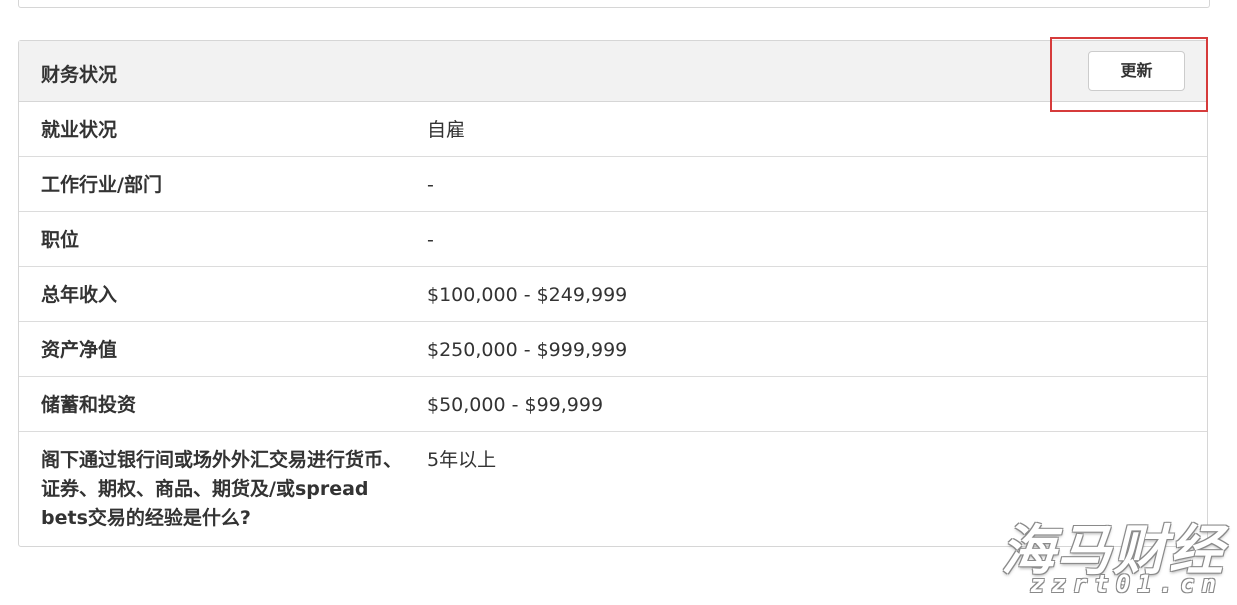  What do you see at coordinates (79, 130) in the screenshot?
I see `row-label: 就业状况` at bounding box center [79, 130].